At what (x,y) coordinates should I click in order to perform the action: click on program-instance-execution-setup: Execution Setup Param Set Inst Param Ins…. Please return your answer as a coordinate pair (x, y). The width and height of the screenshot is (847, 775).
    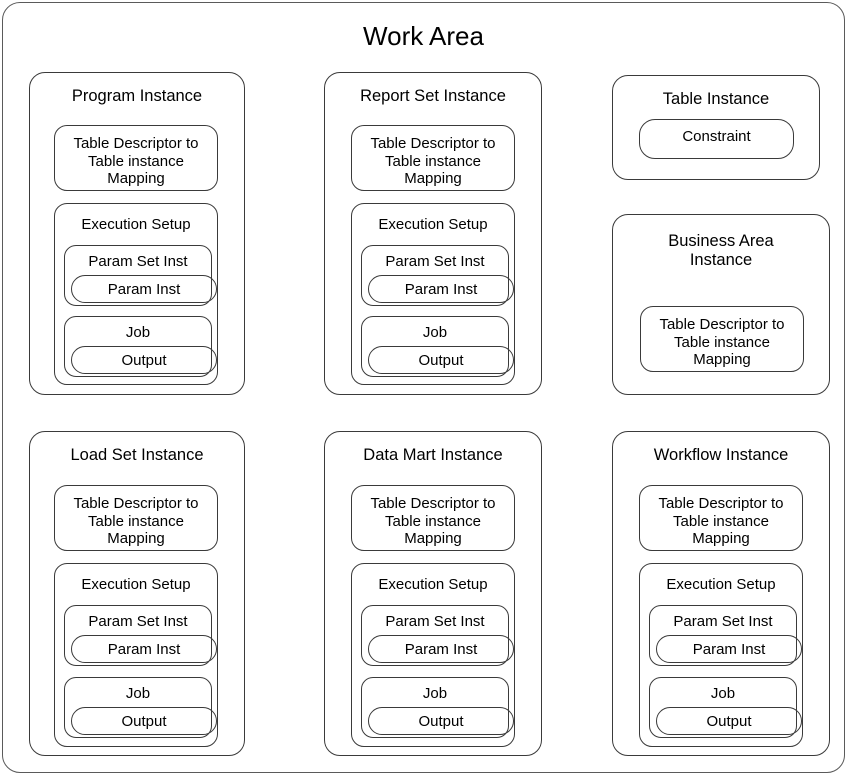
    Looking at the image, I should click on (136, 294).